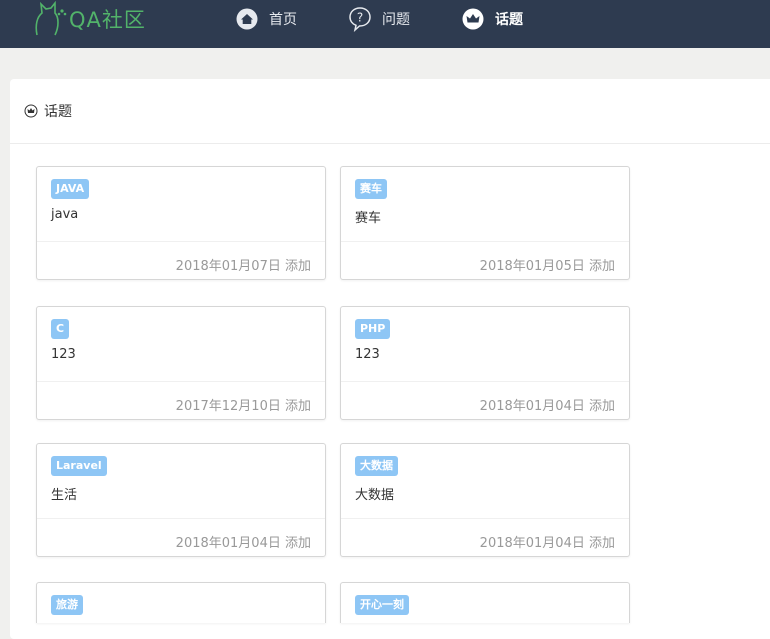 This screenshot has height=639, width=770. What do you see at coordinates (509, 20) in the screenshot?
I see `nav-topics-label: 话题` at bounding box center [509, 20].